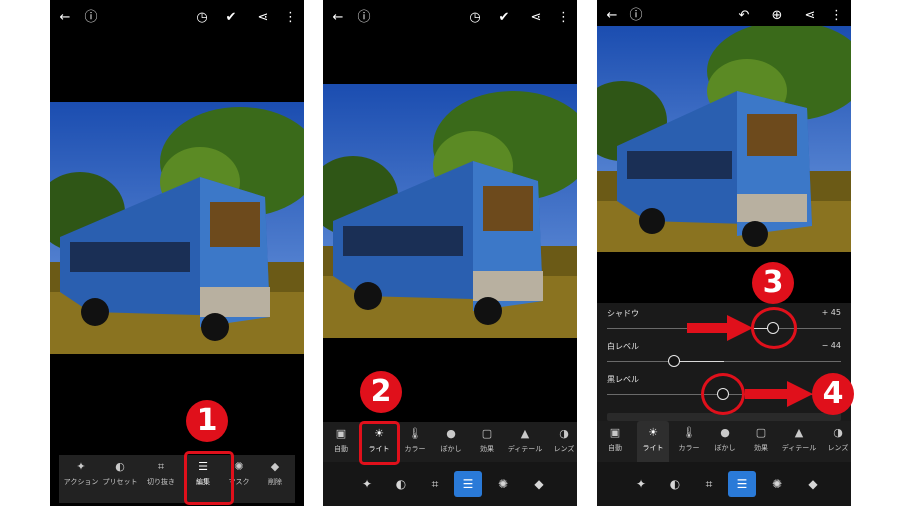 This screenshot has width=900, height=506. I want to click on step-badge-1: 1, so click(207, 421).